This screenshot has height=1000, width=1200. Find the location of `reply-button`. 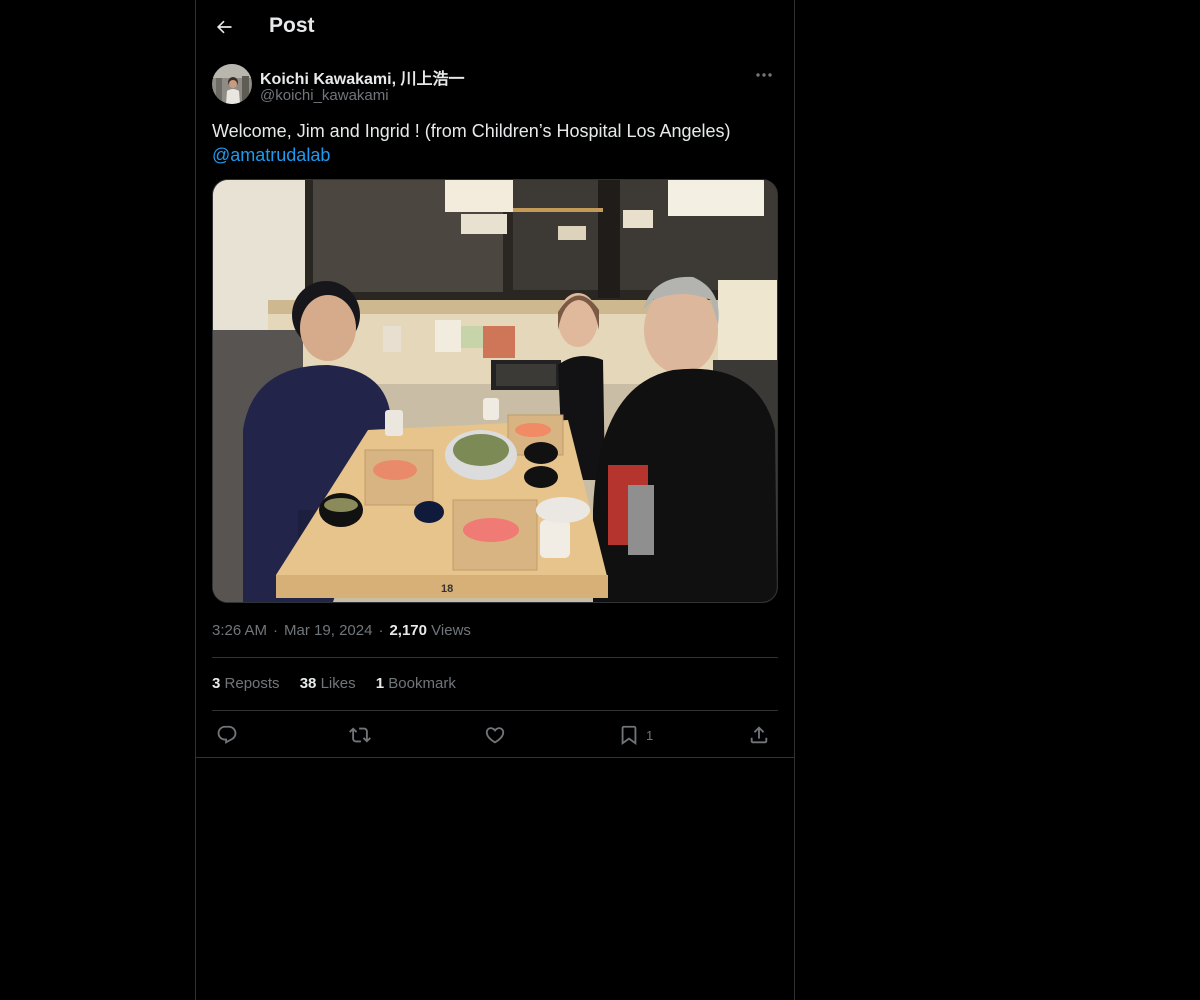

reply-button is located at coordinates (227, 735).